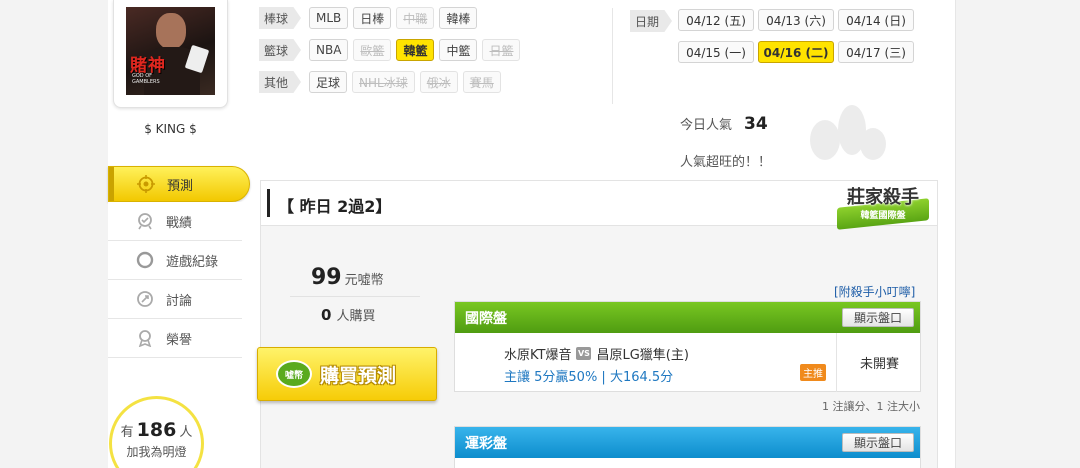 The image size is (1080, 468). What do you see at coordinates (501, 50) in the screenshot?
I see `chip-japan-basketball: 日籃` at bounding box center [501, 50].